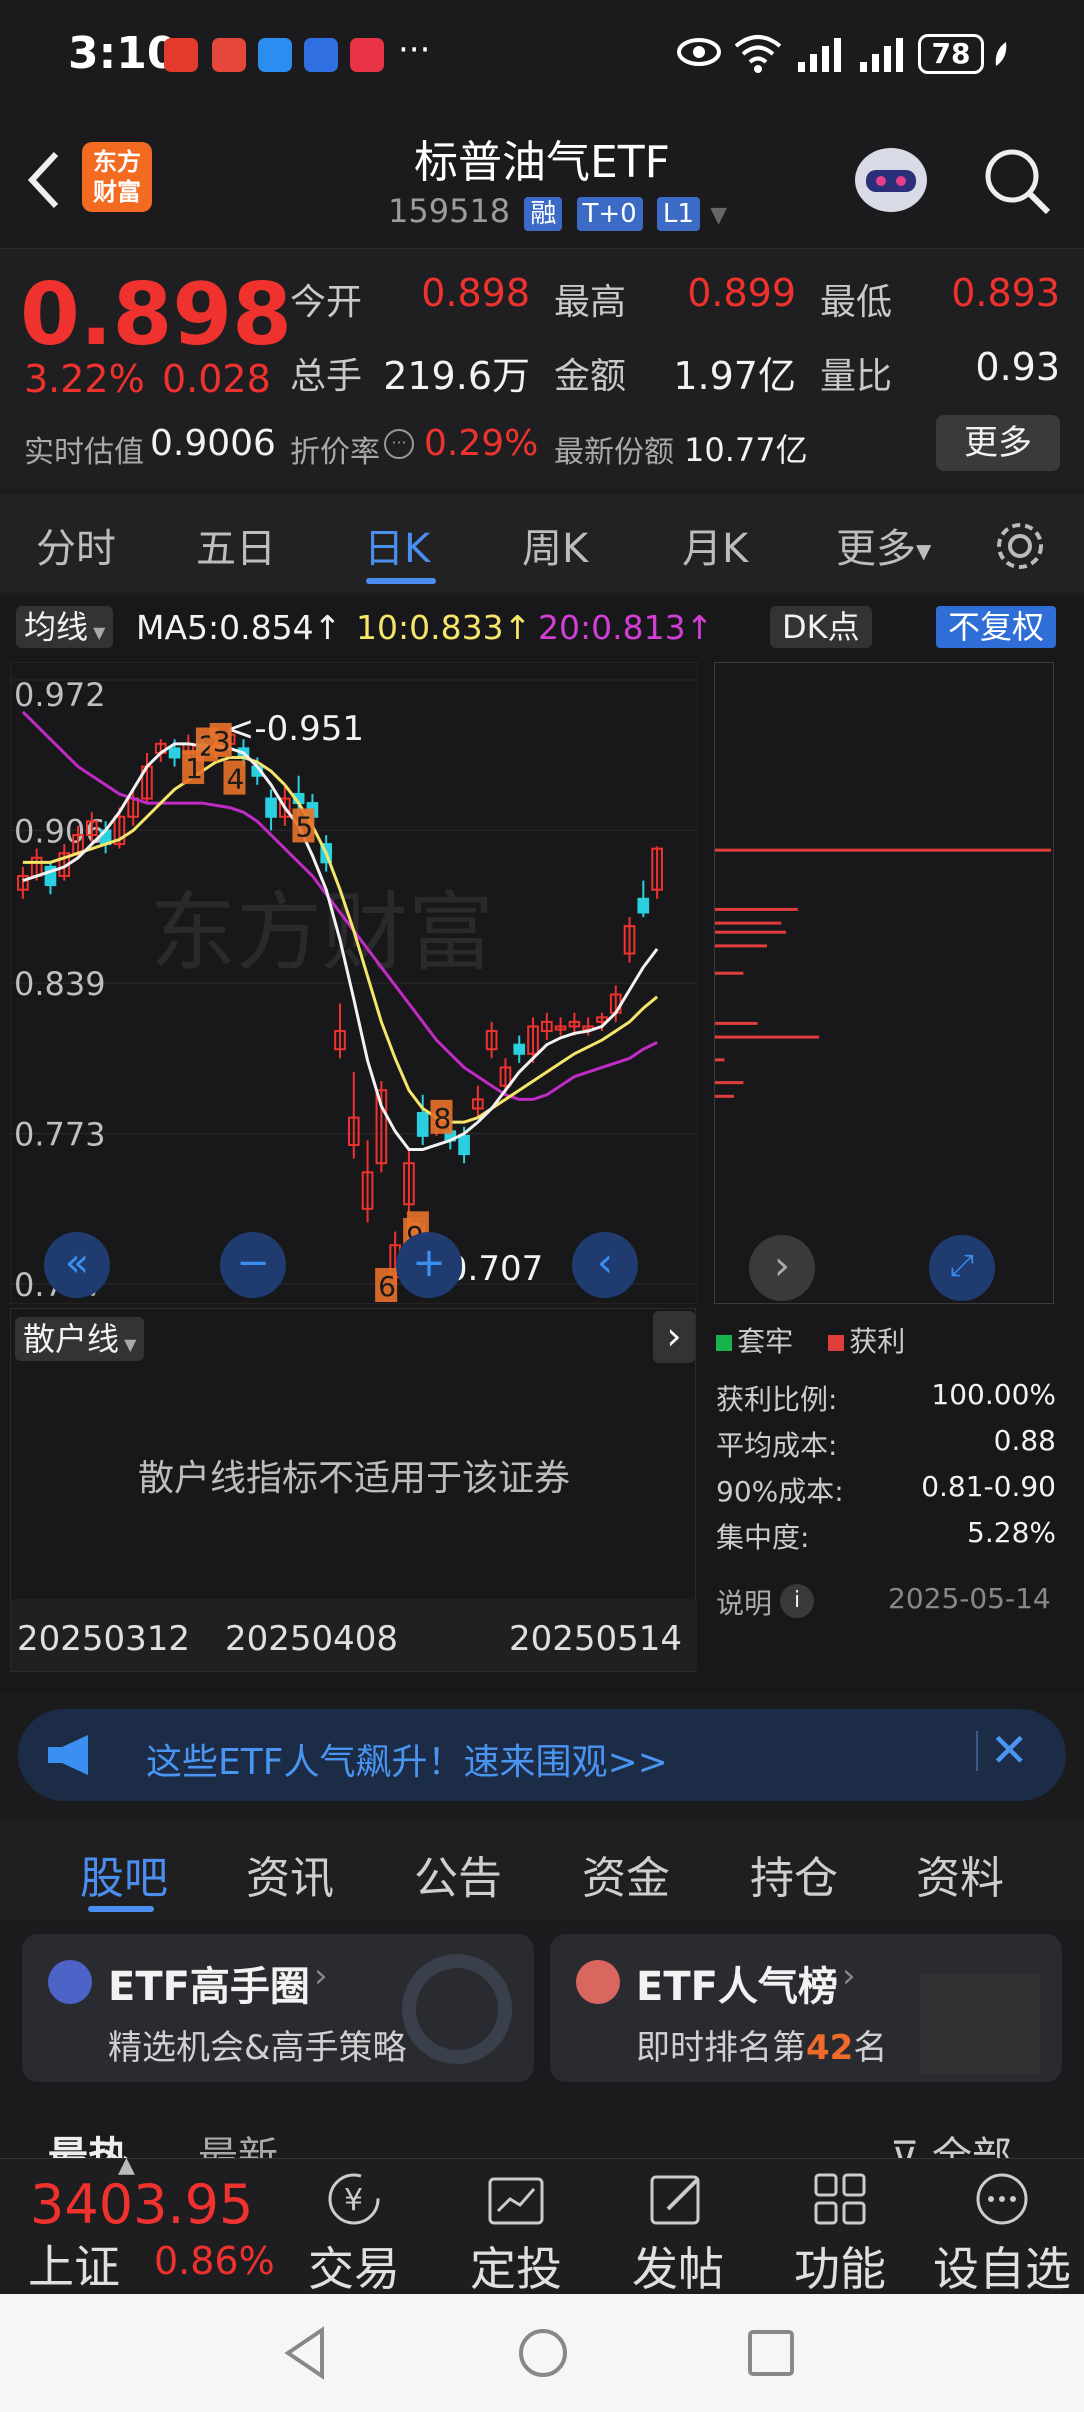 This screenshot has height=2412, width=1084. What do you see at coordinates (960, 1874) in the screenshot?
I see `tab-profile: 资料` at bounding box center [960, 1874].